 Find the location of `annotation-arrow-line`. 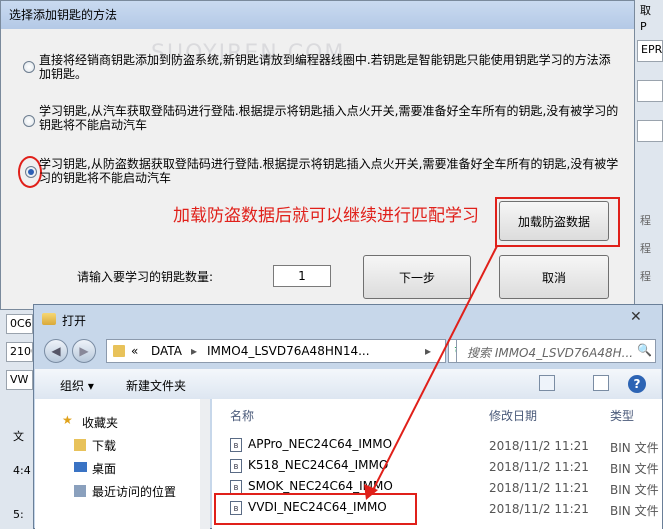

annotation-arrow-line is located at coordinates (434, 369).